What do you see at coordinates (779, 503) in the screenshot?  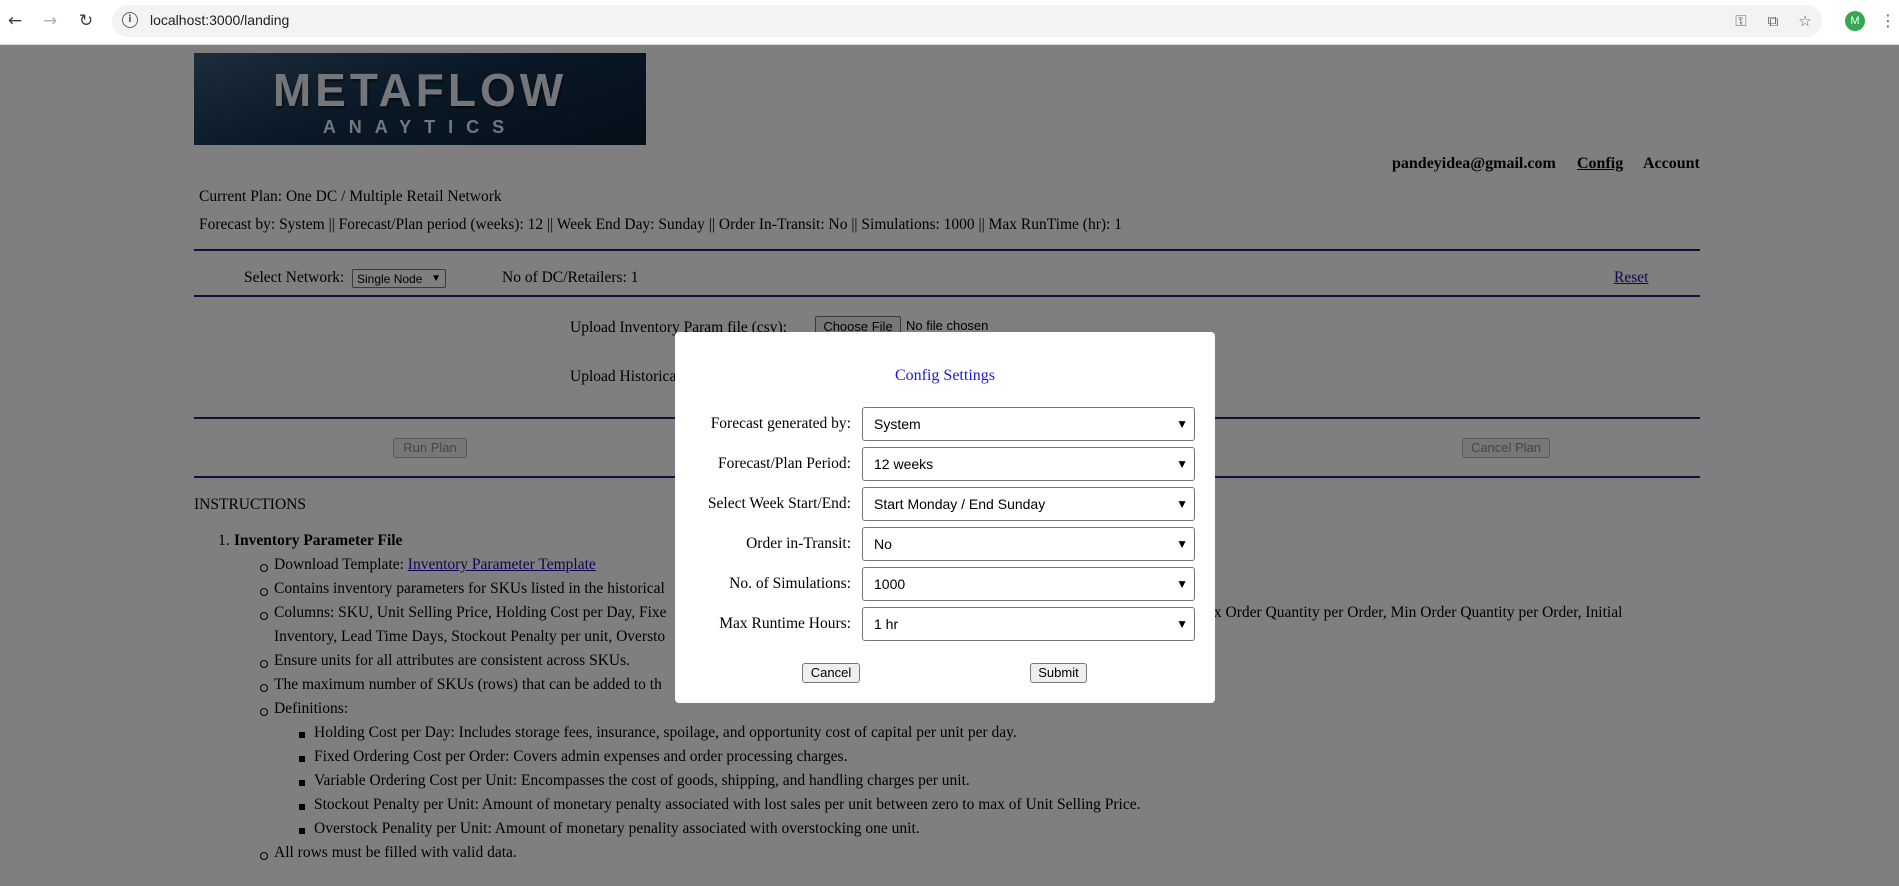 I see `week-start-end-label: Select Week Start/End:` at bounding box center [779, 503].